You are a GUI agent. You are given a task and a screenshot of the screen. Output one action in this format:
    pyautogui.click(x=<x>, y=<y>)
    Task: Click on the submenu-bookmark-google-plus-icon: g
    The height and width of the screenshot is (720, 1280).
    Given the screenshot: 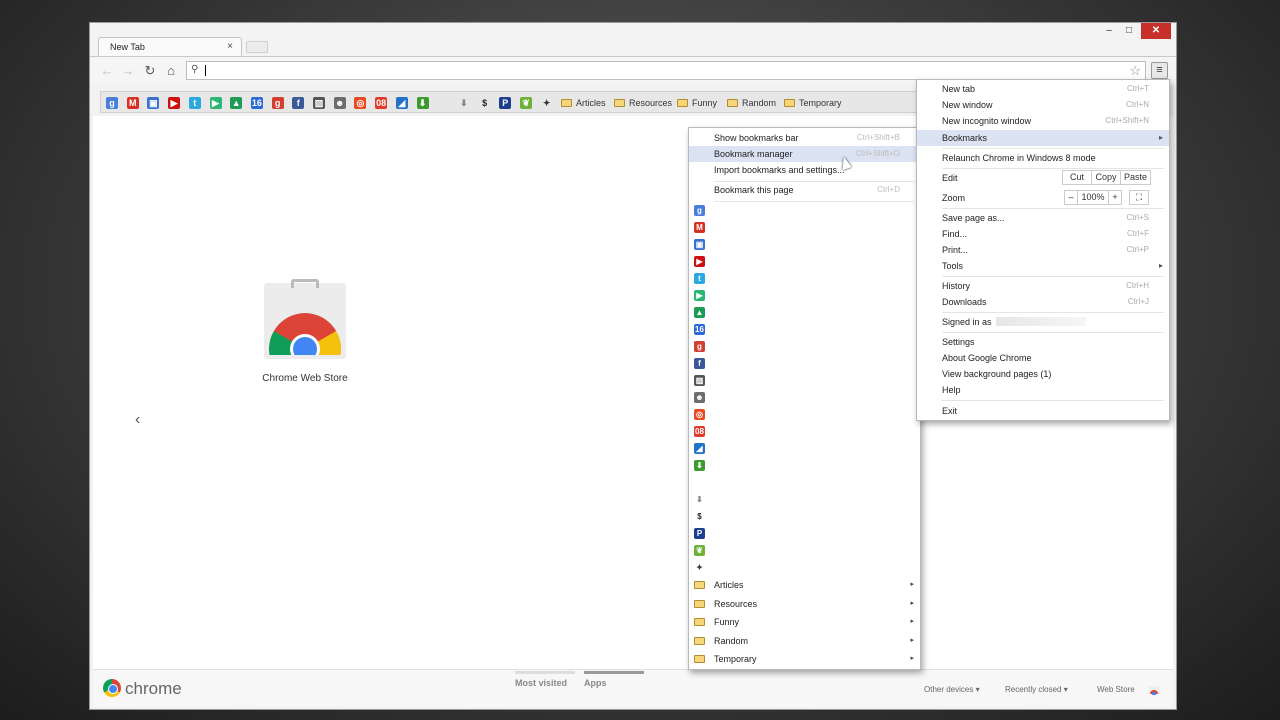 What is the action you would take?
    pyautogui.click(x=699, y=346)
    